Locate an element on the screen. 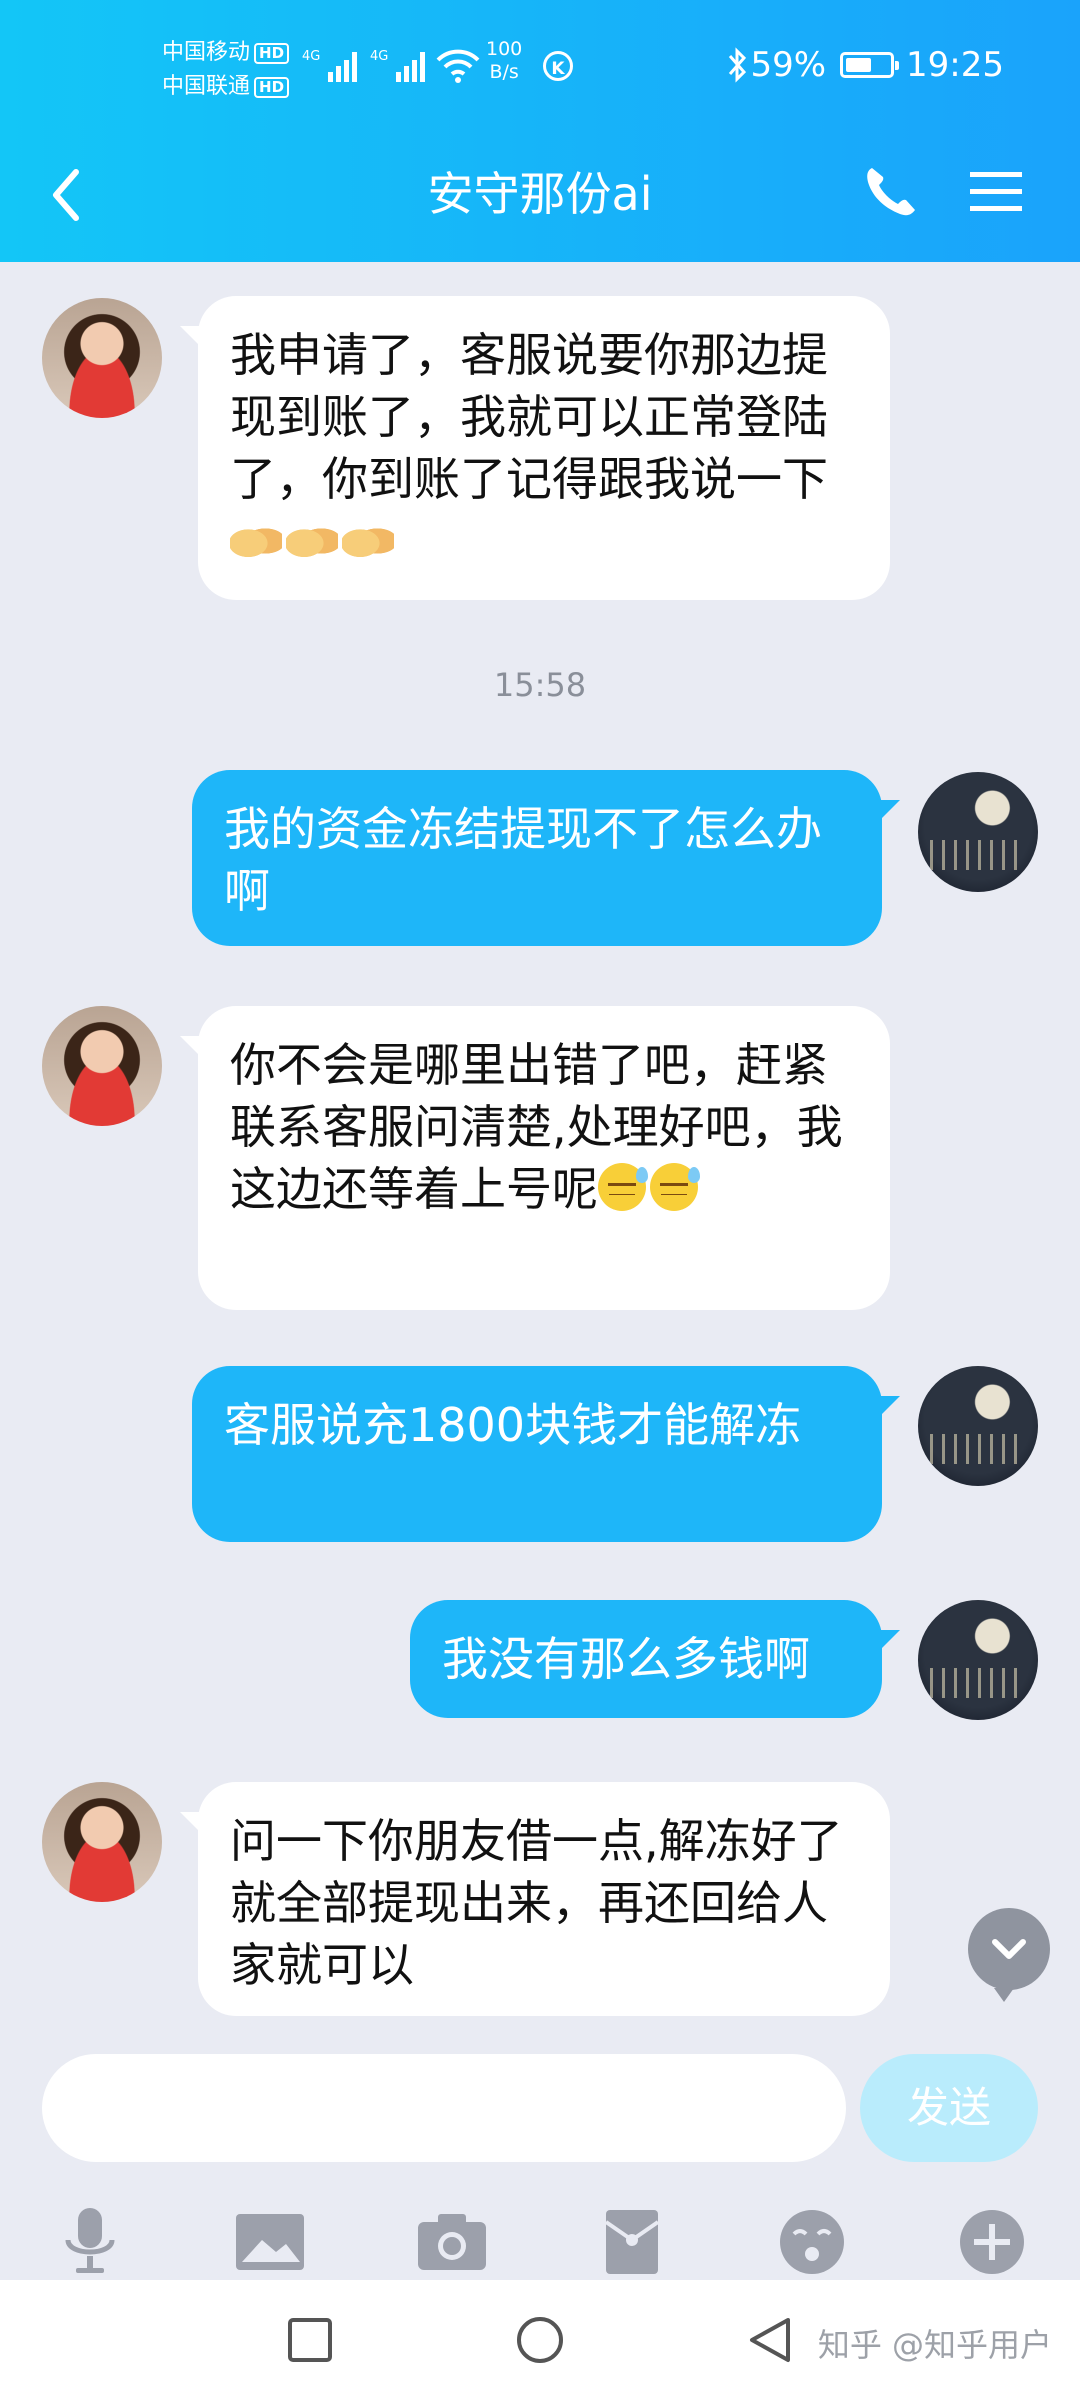  message-bubble-outgoing: 客服说充1800块钱才能解冻 is located at coordinates (546, 1454).